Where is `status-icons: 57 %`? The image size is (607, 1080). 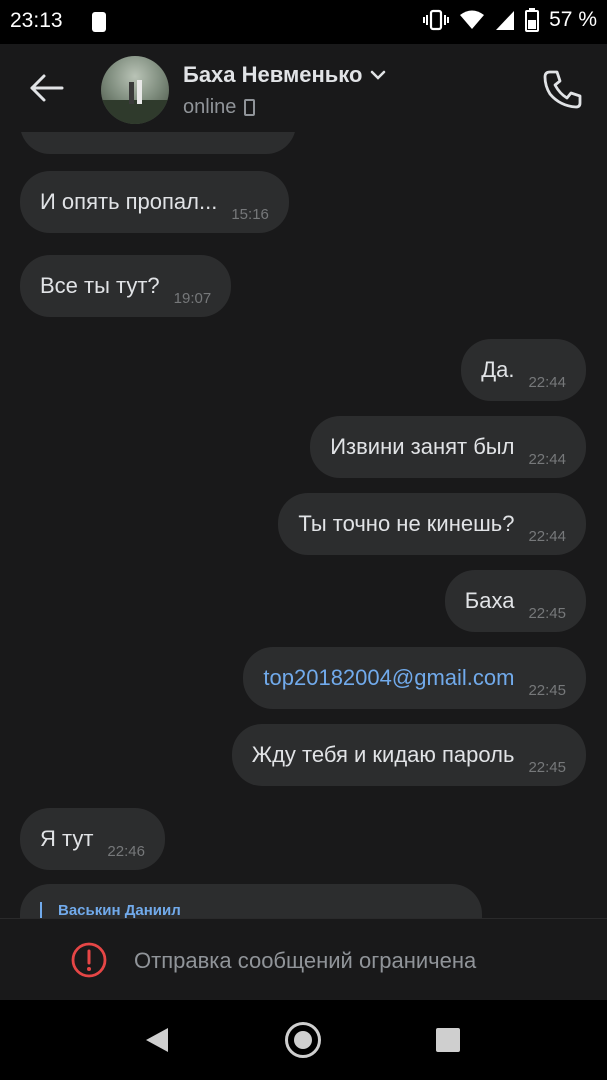
status-icons: 57 % is located at coordinates (510, 20).